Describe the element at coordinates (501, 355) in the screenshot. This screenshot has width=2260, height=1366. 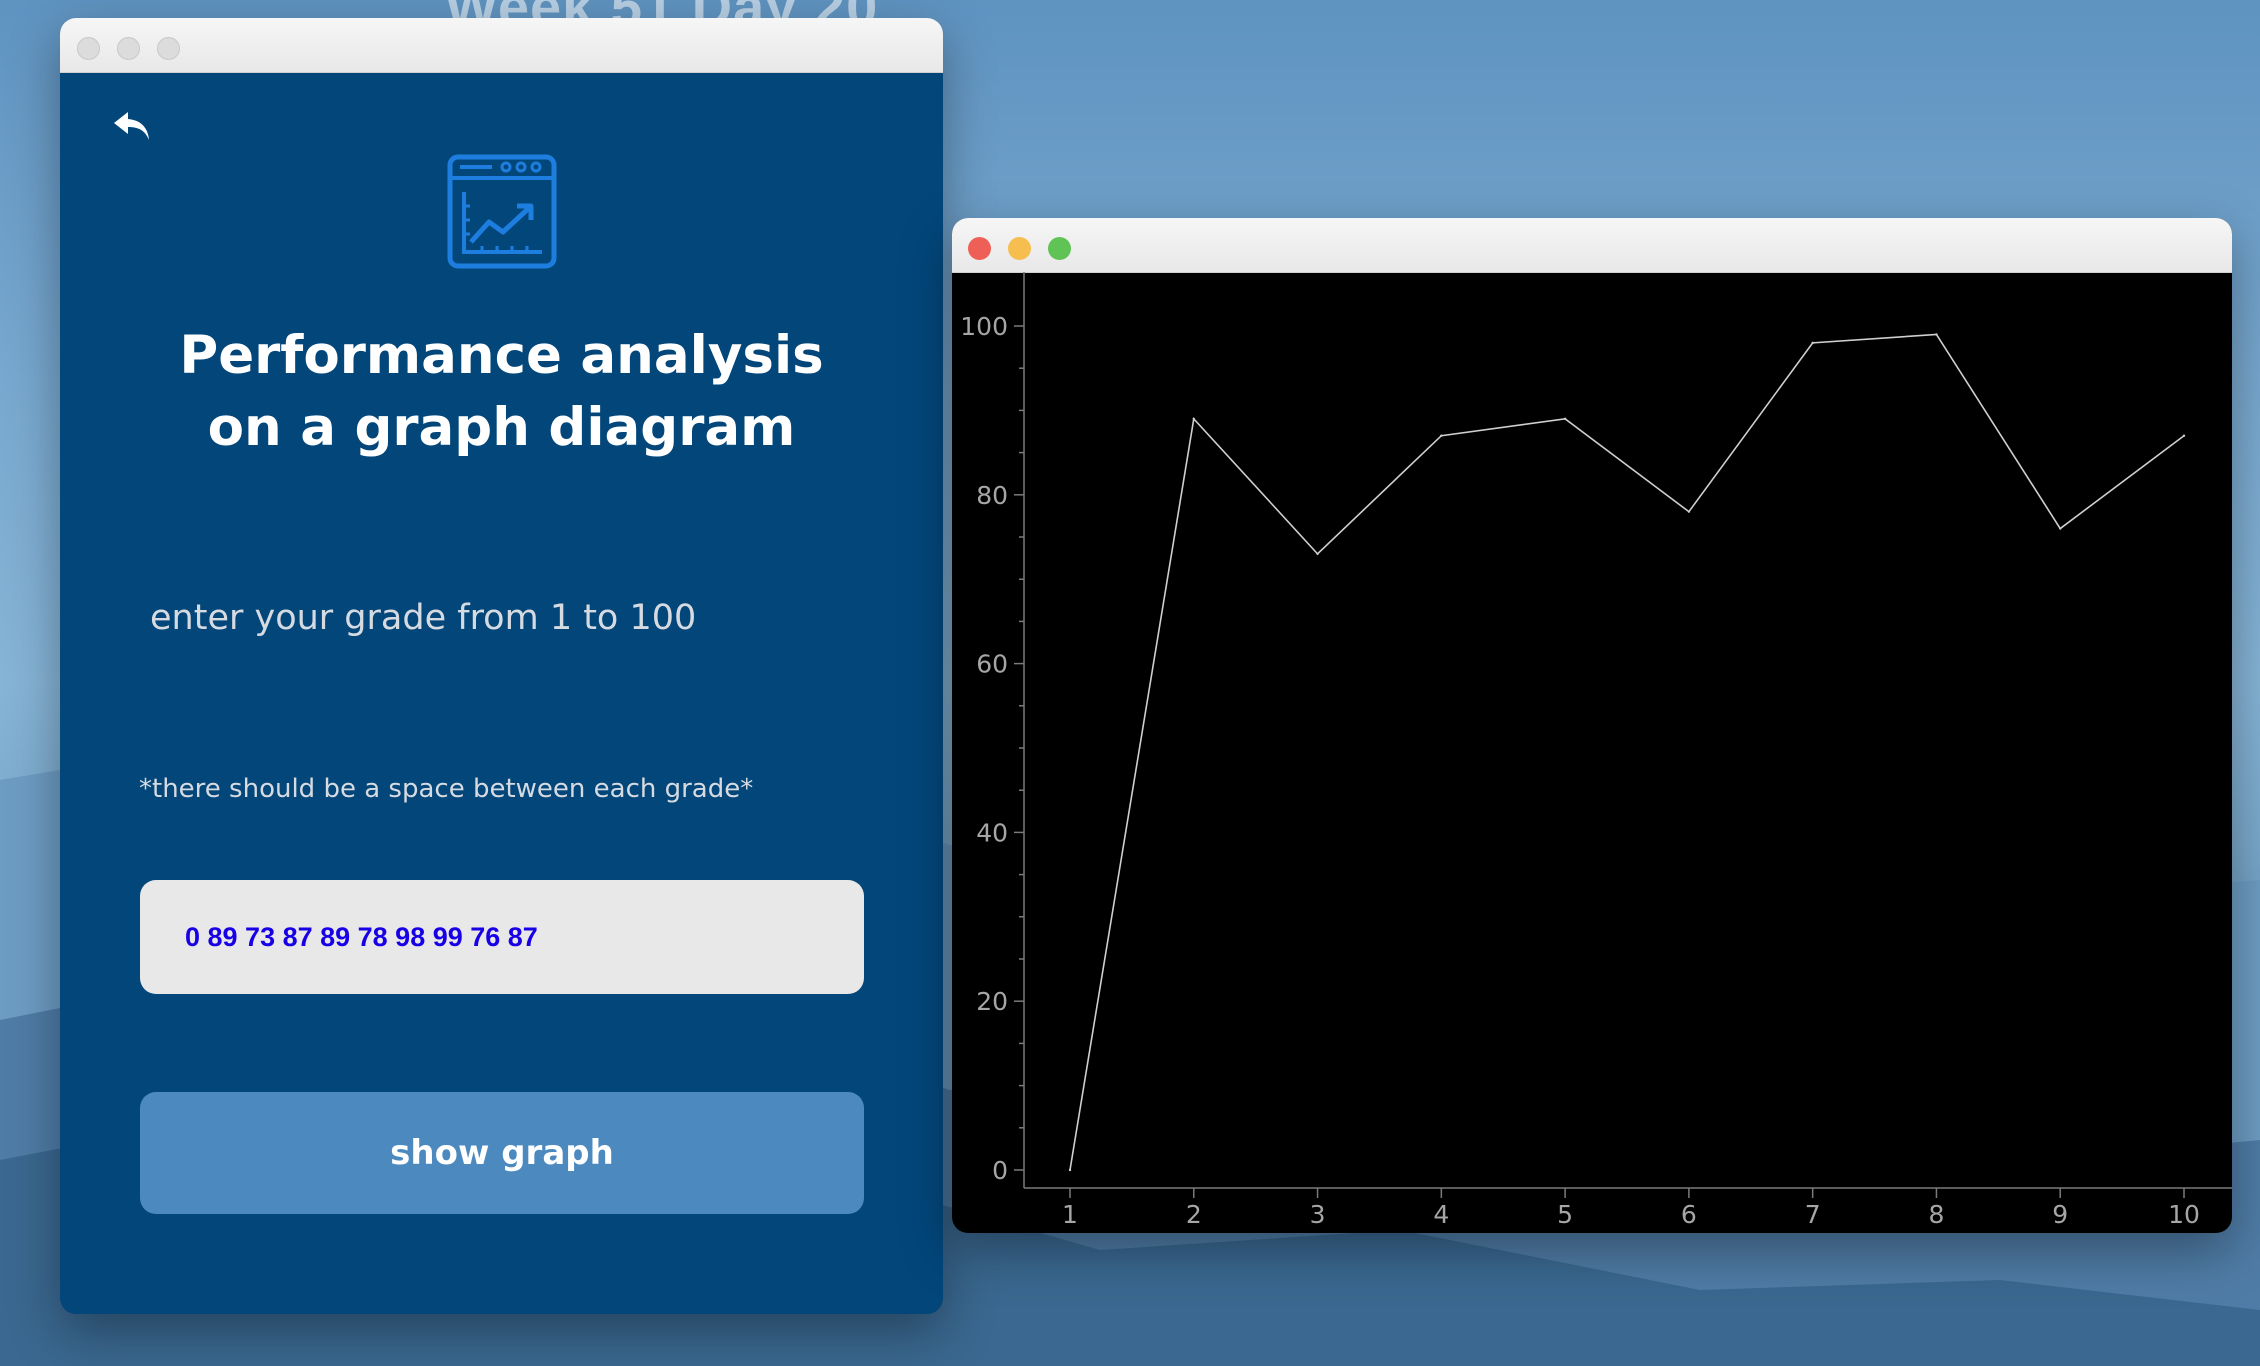
I see `page-title-line1: Performance analysis` at that location.